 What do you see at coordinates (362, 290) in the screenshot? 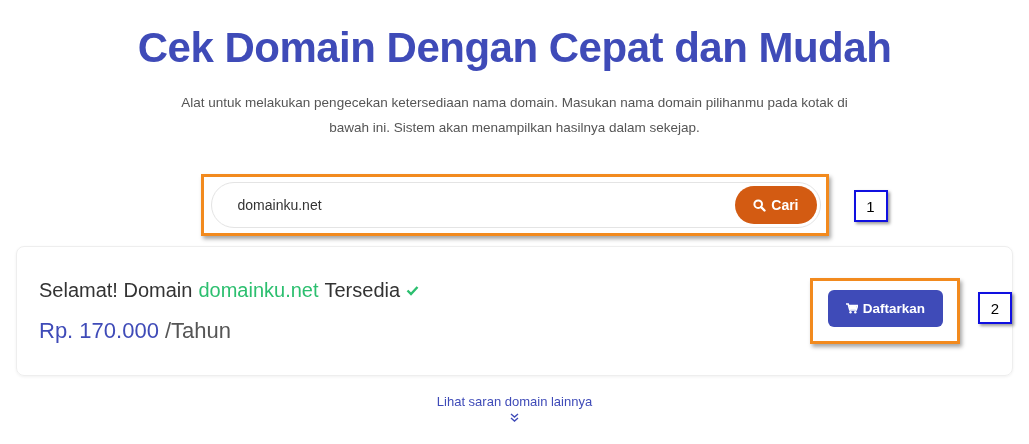
I see `result-text: Tersedia` at bounding box center [362, 290].